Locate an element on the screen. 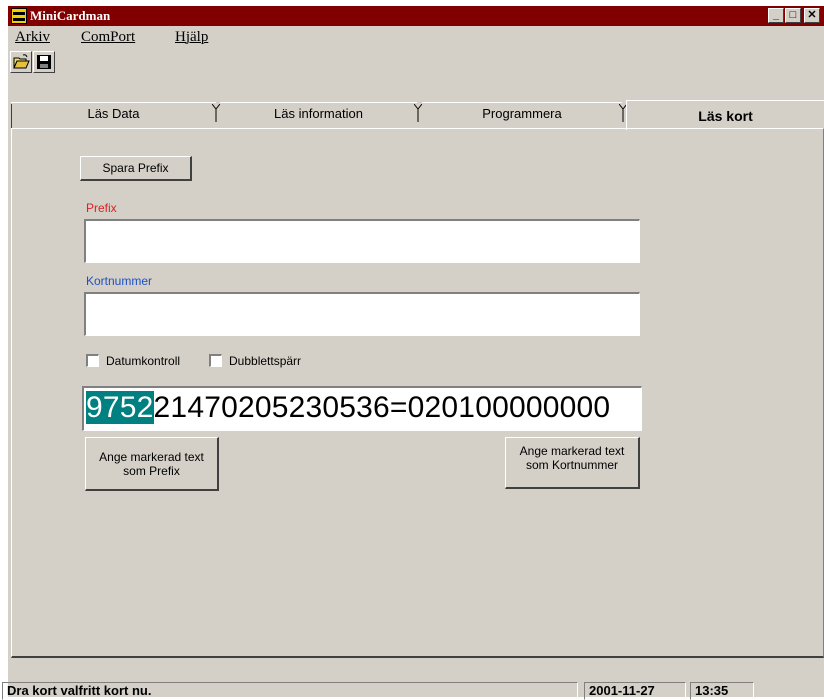  maximize-button: □ is located at coordinates (793, 15).